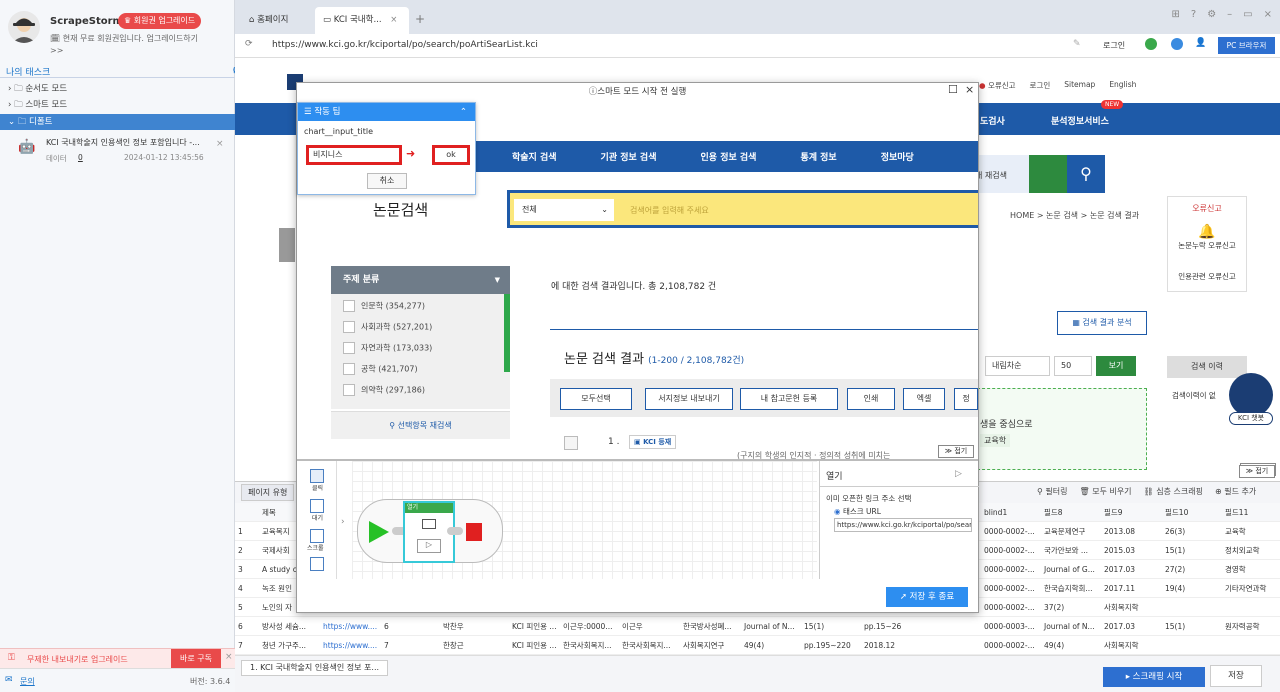  What do you see at coordinates (380, 369) in the screenshot?
I see `category-item: 공학 (421,707)` at bounding box center [380, 369].